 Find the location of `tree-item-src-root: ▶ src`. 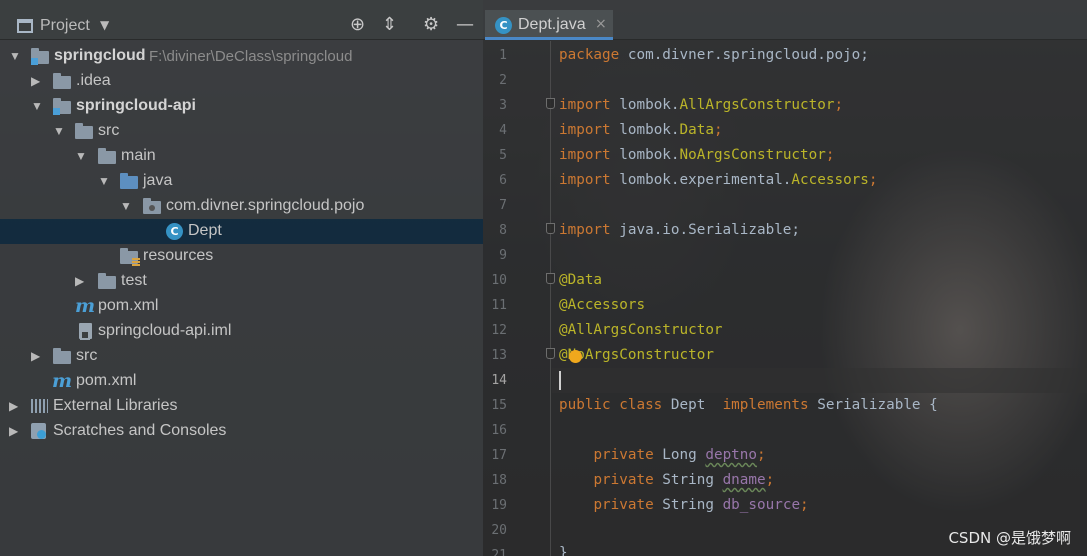

tree-item-src-root: ▶ src is located at coordinates (241, 356).